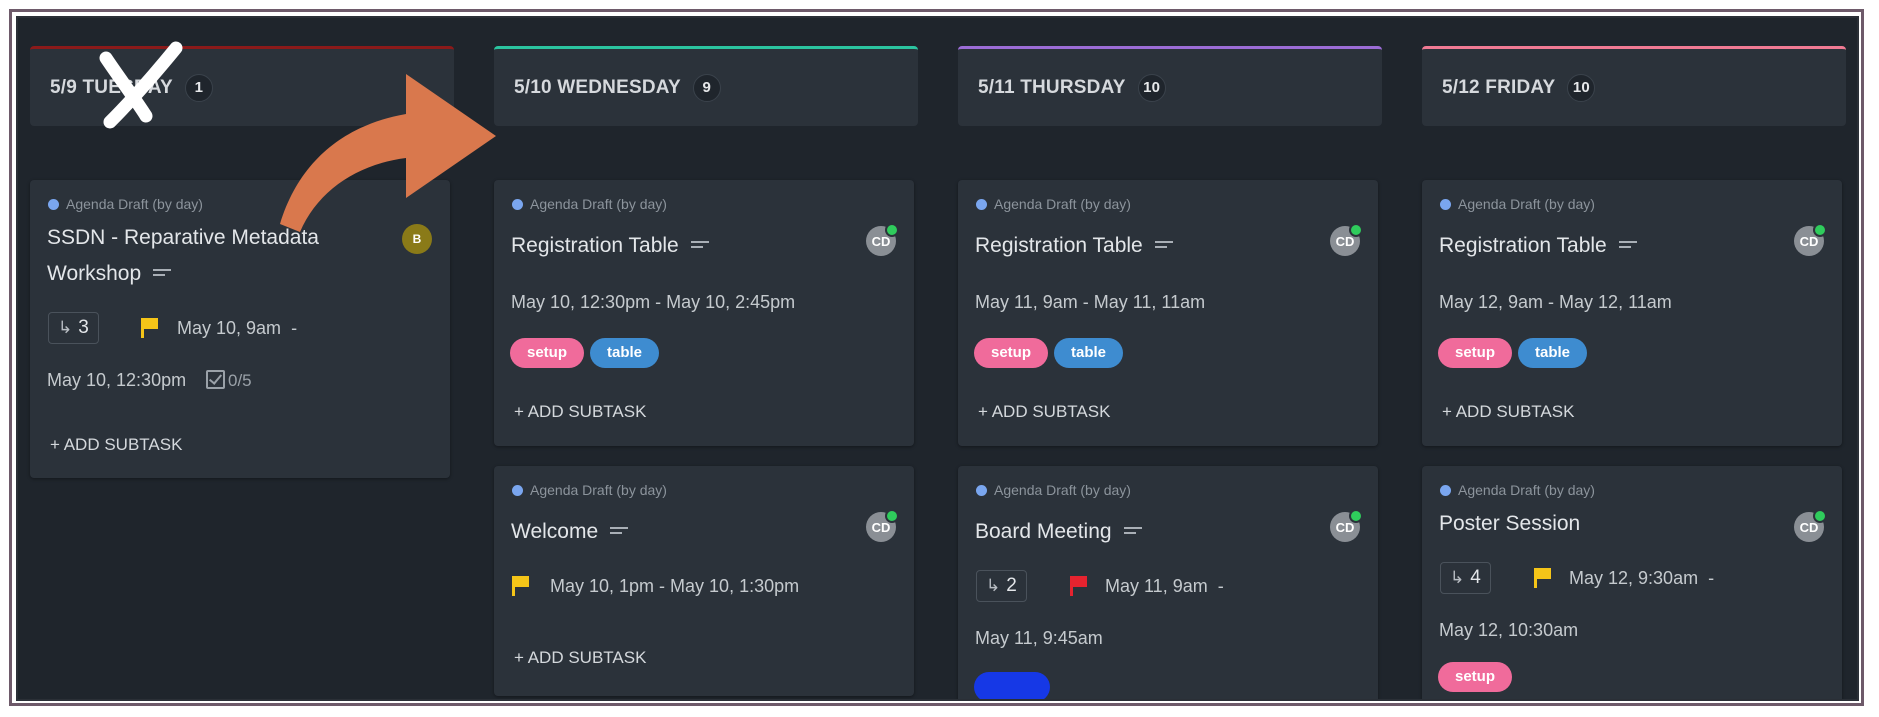 The image size is (1879, 717). I want to click on column-header: 5/12 FRIDAY 10, so click(1634, 86).